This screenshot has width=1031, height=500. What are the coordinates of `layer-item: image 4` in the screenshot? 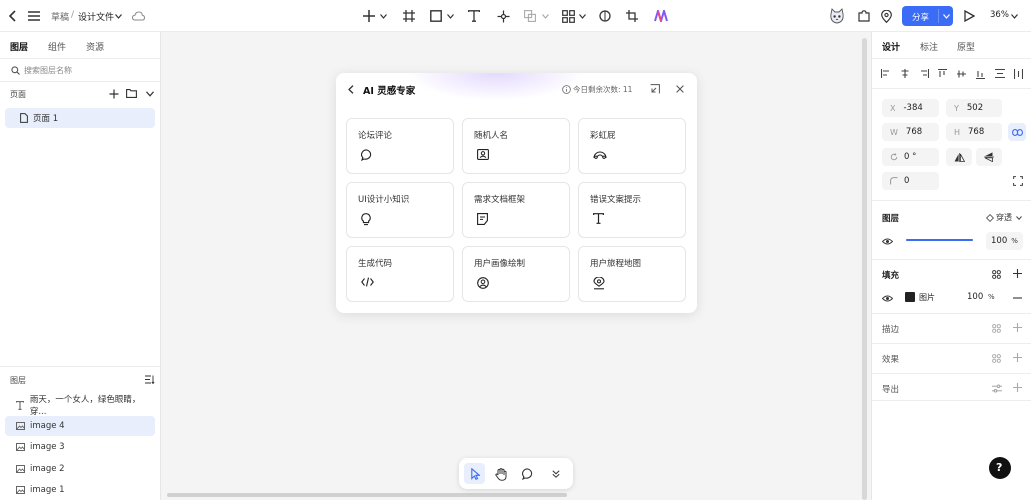 It's located at (80, 426).